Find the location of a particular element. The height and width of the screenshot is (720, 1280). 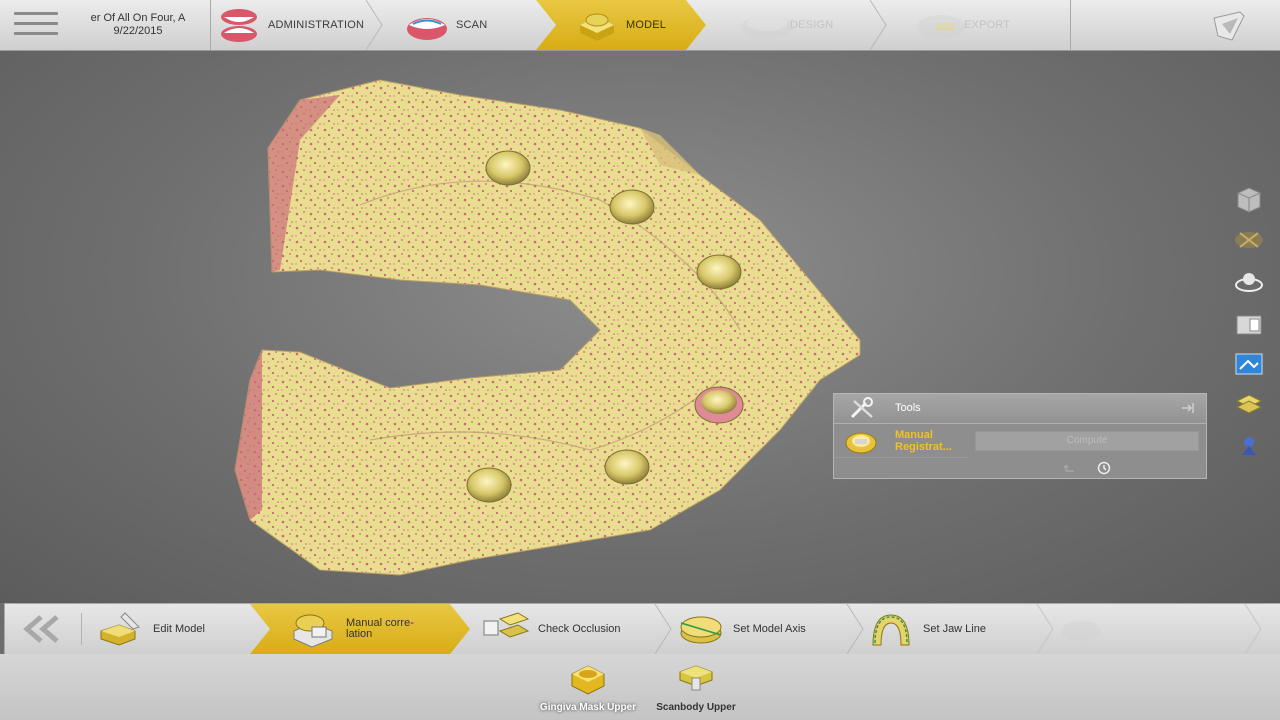

edit-model-icon is located at coordinates (121, 629).